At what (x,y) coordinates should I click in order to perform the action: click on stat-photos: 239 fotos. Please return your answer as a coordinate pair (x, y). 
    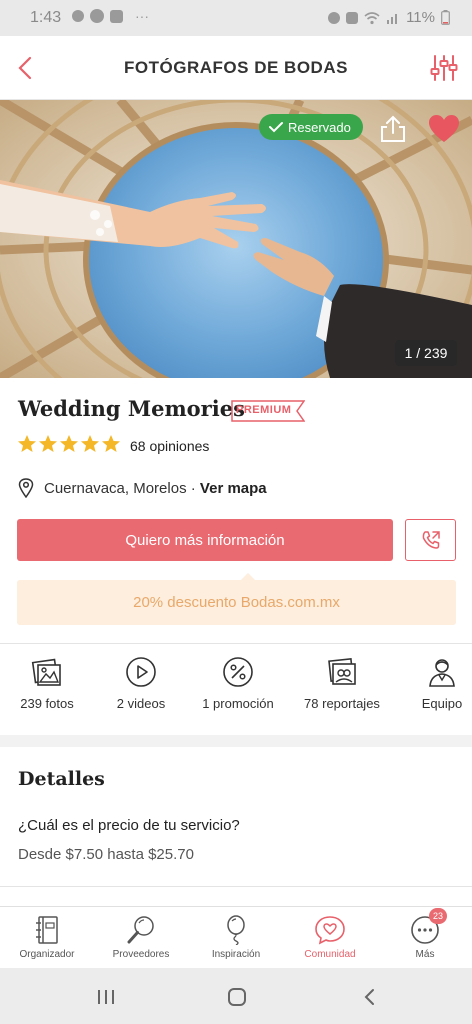
    Looking at the image, I should click on (47, 683).